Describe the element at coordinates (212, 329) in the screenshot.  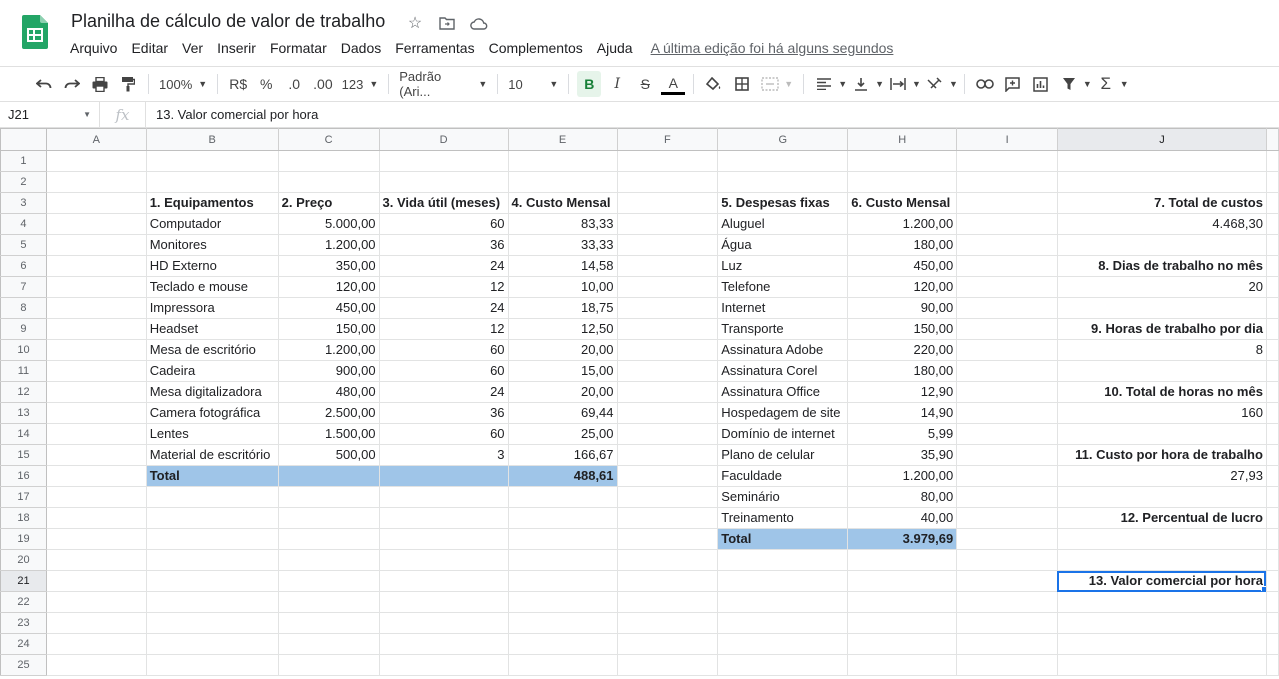
I see `cell-b9: Headset` at that location.